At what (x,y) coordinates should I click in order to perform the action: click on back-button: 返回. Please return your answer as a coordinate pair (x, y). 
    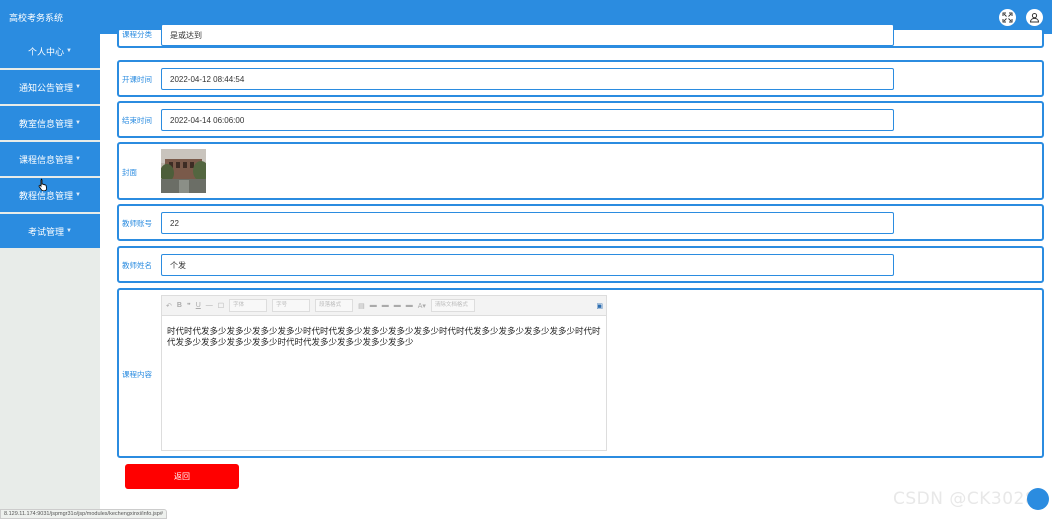
    Looking at the image, I should click on (182, 476).